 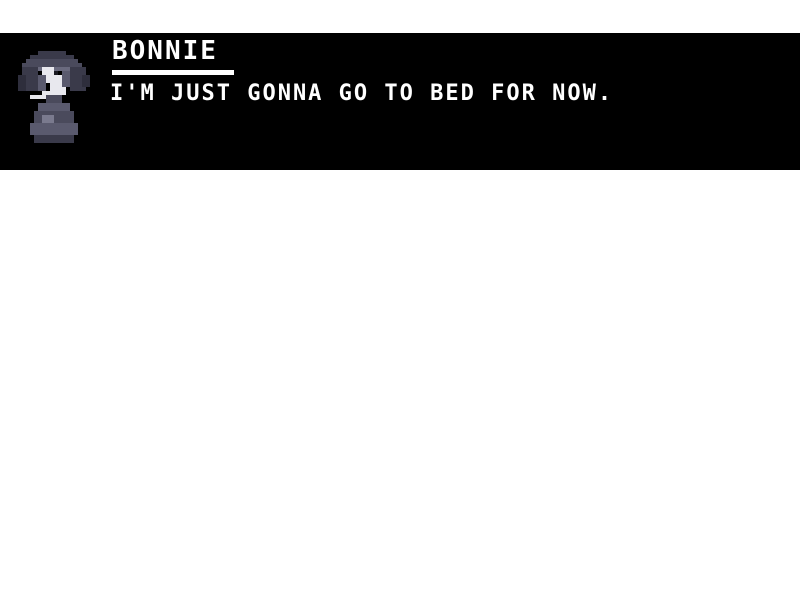 I want to click on bonnie-portrait-icon, so click(x=54, y=101).